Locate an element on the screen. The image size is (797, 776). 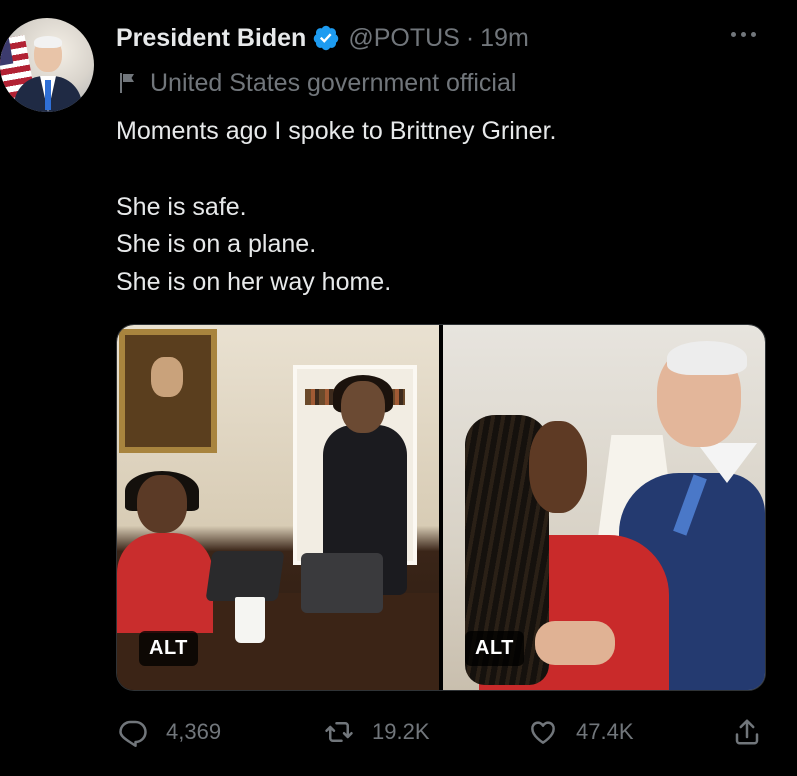
reply-button: 4,369 is located at coordinates (169, 732).